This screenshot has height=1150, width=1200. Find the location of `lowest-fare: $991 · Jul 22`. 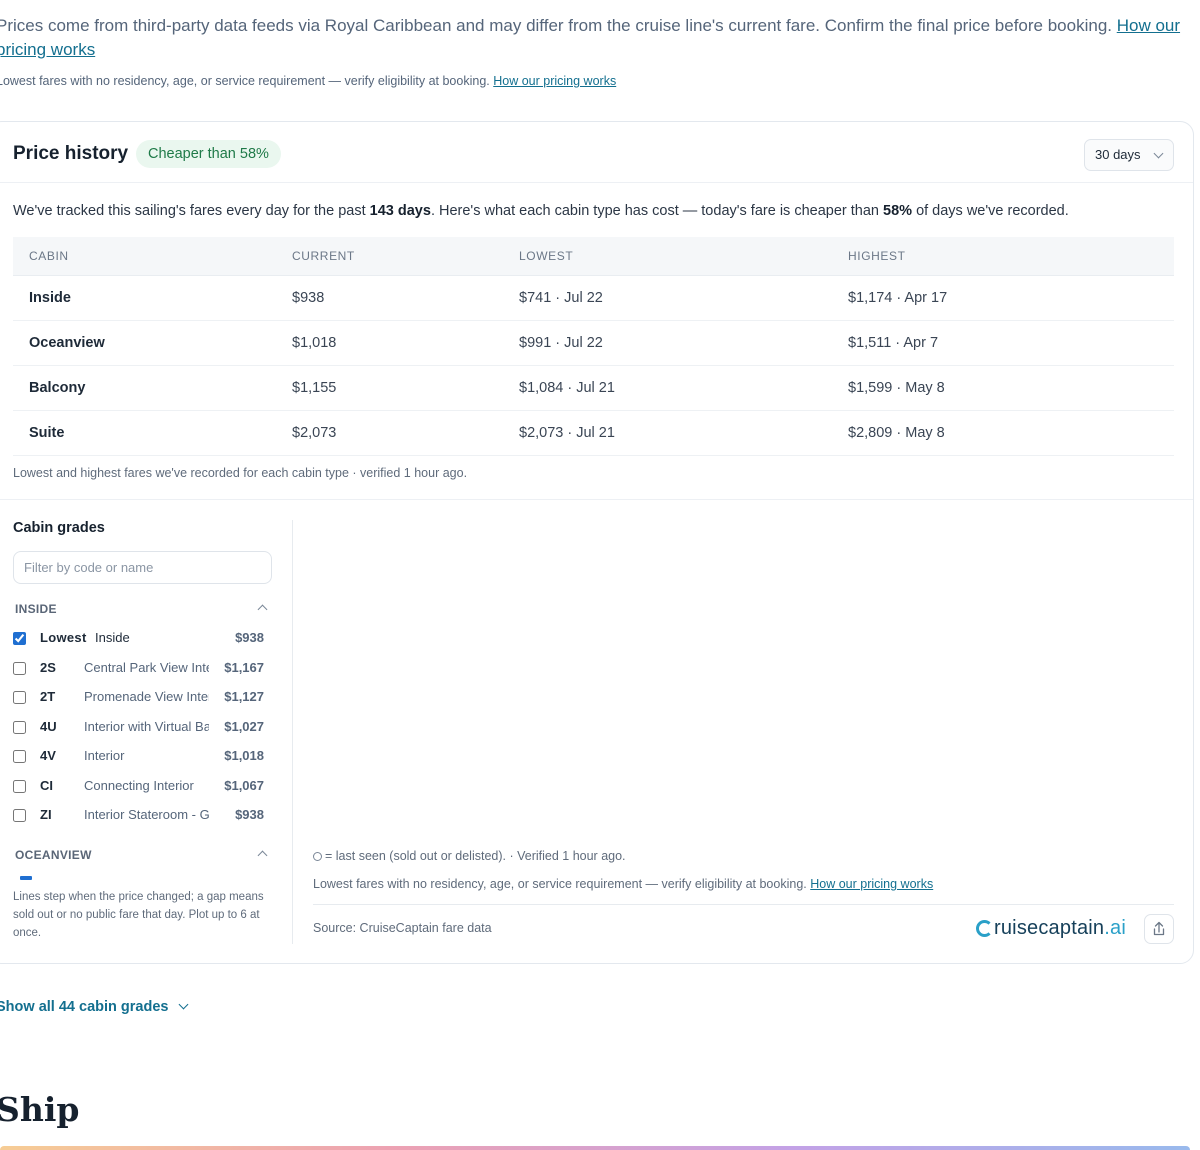

lowest-fare: $991 · Jul 22 is located at coordinates (561, 343).